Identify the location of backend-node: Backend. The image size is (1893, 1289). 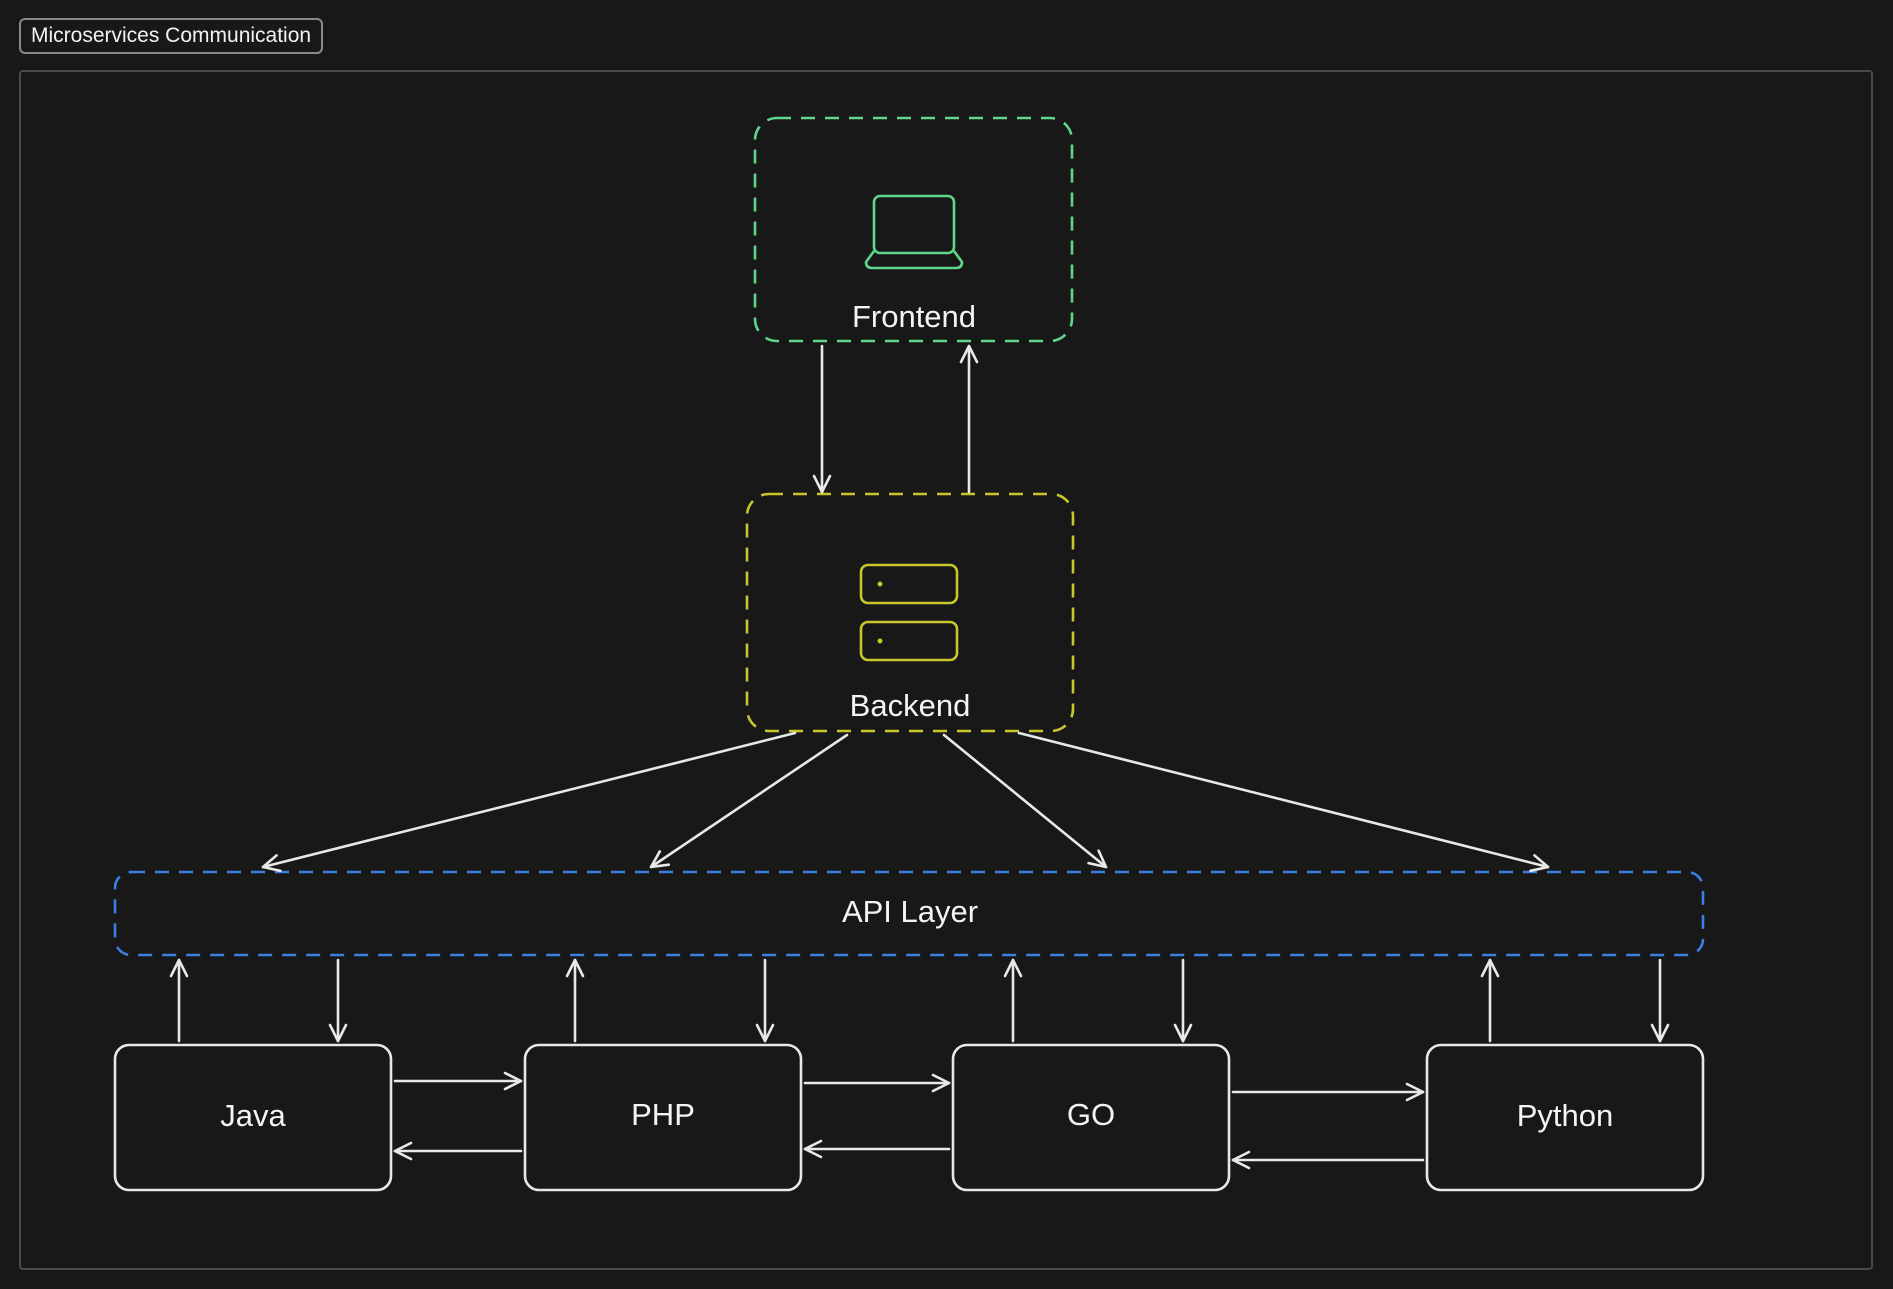
(910, 612).